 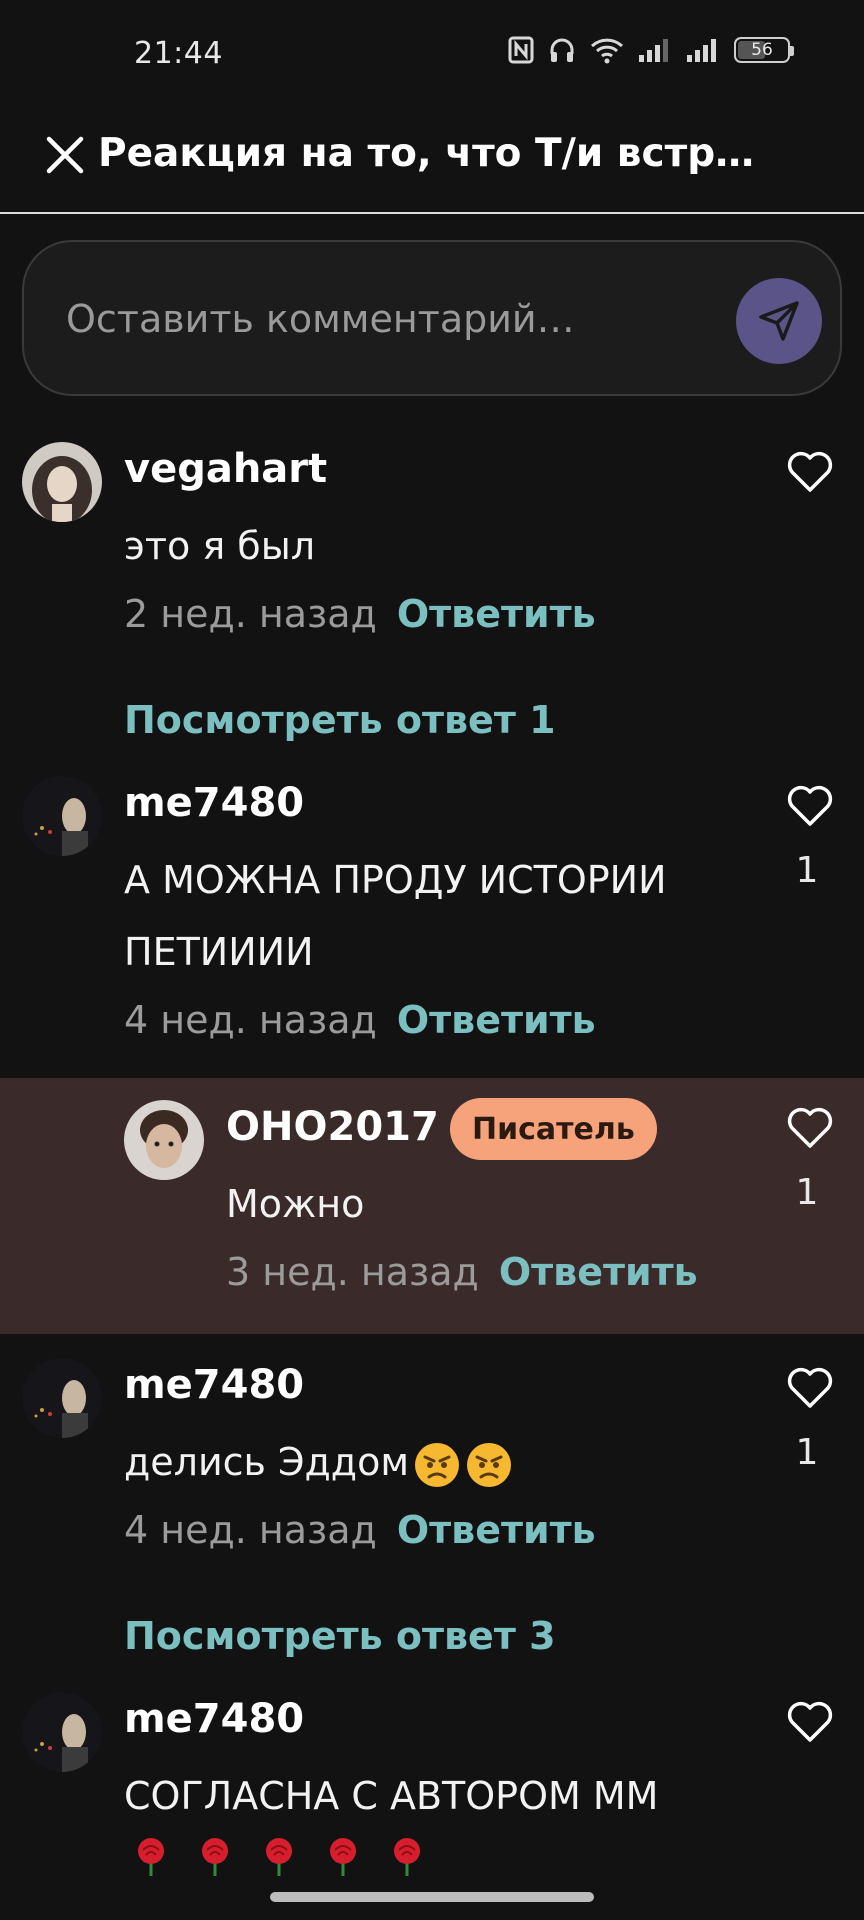 I want to click on comment-time: 2 нед. назад, so click(x=250, y=614).